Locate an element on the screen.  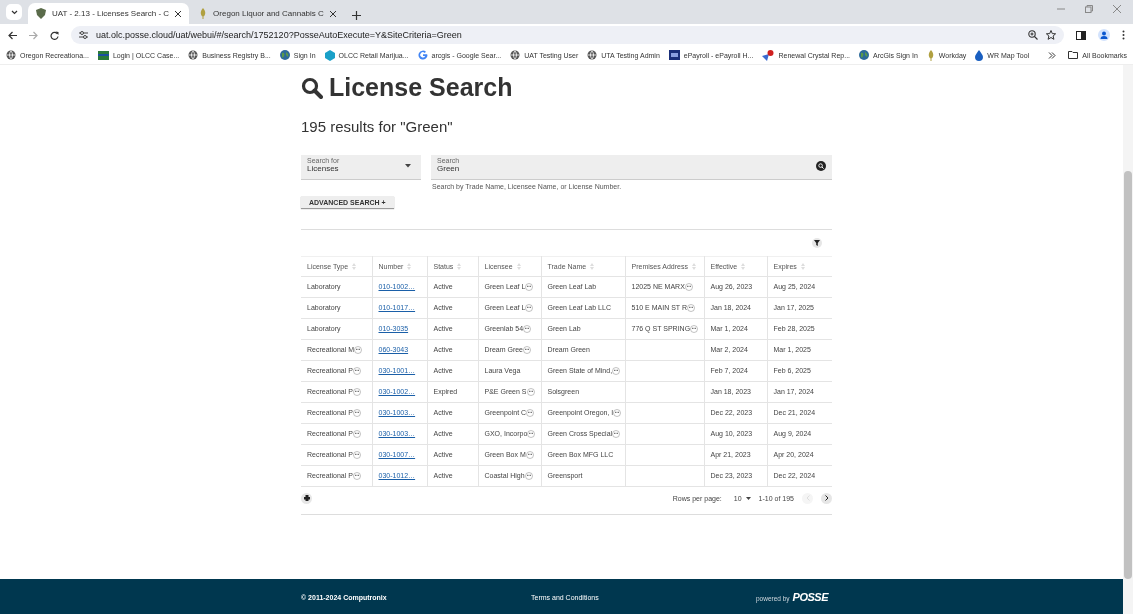
forward-icon is located at coordinates (33, 35).